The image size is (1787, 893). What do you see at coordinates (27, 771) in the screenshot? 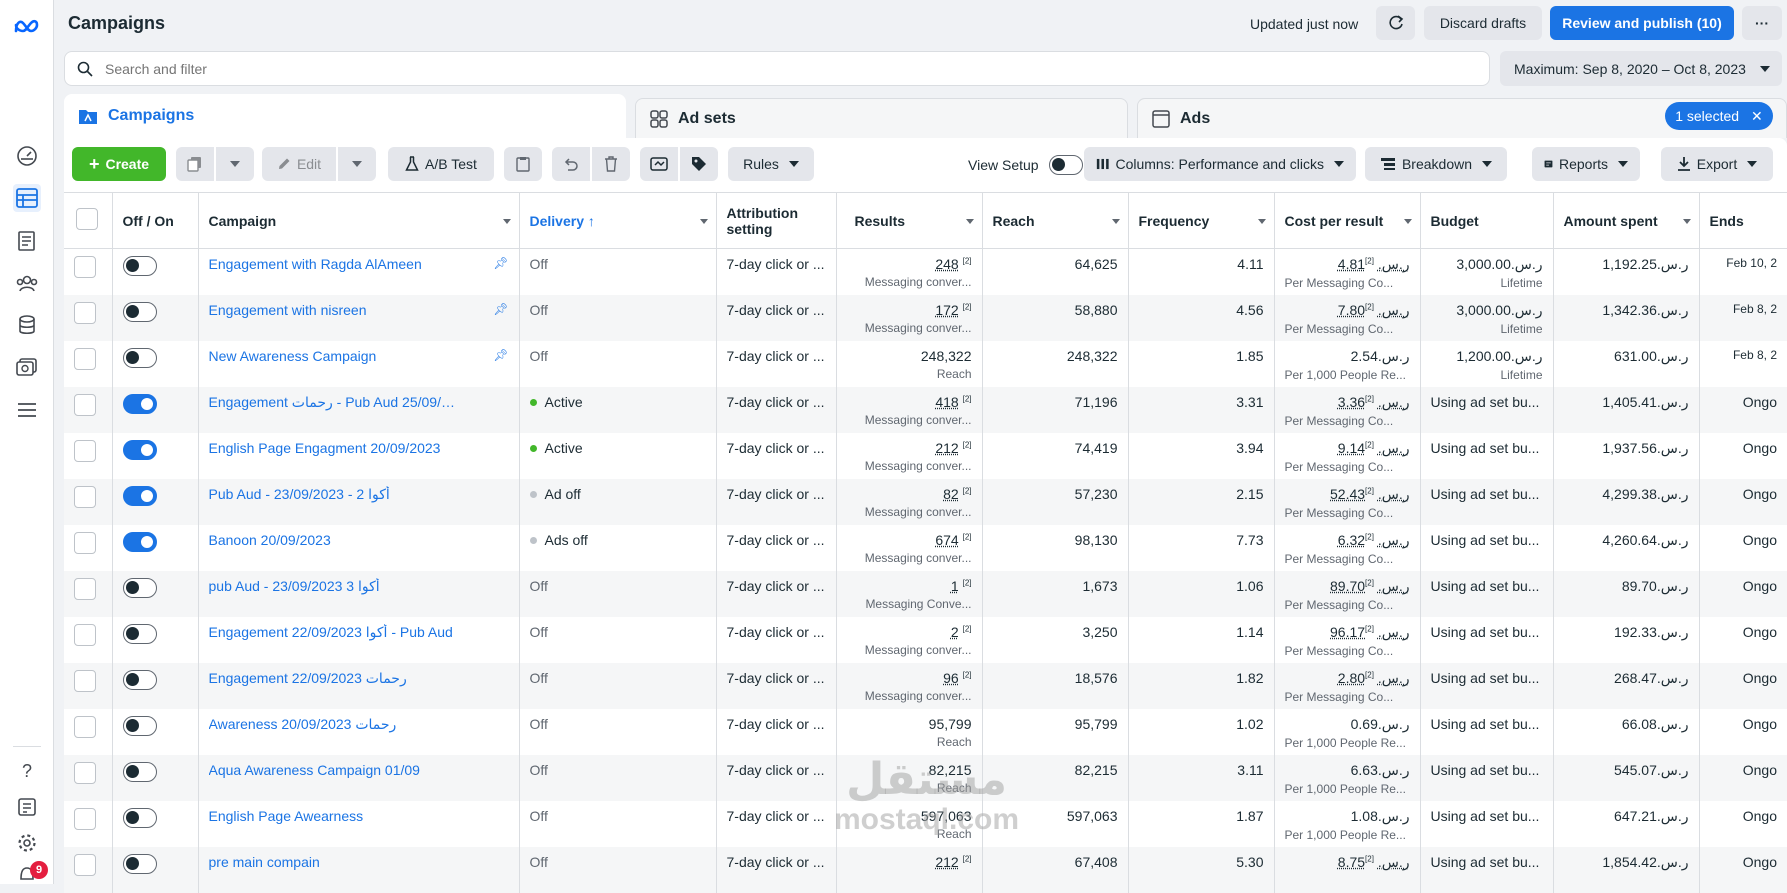
I see `help-icon: ?` at bounding box center [27, 771].